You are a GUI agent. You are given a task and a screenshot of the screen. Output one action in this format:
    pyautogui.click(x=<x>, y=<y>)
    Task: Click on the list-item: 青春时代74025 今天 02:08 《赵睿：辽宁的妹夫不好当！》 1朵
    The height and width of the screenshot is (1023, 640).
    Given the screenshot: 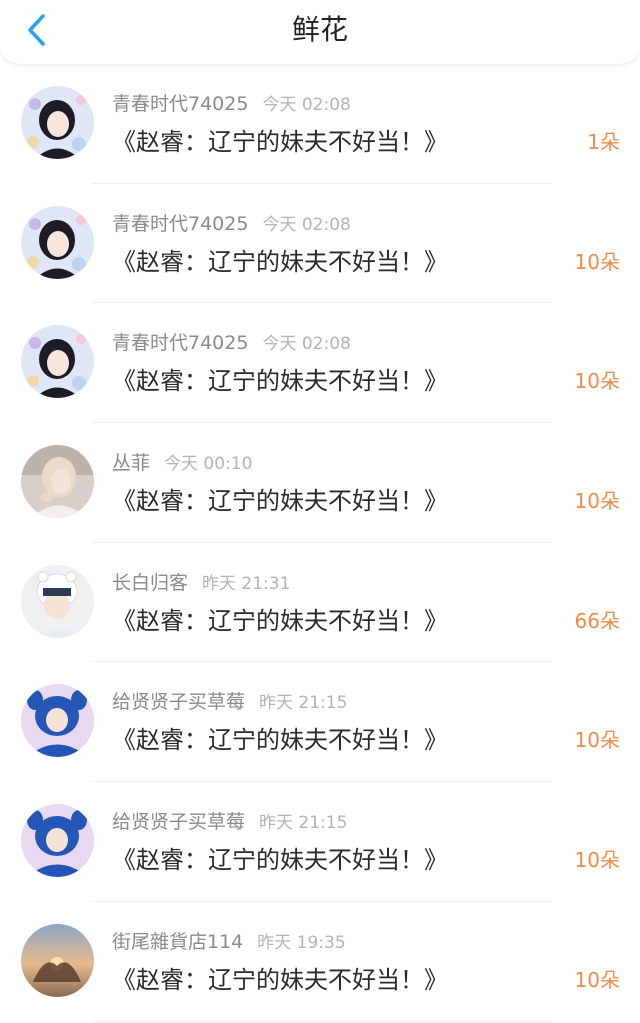 What is the action you would take?
    pyautogui.click(x=320, y=124)
    